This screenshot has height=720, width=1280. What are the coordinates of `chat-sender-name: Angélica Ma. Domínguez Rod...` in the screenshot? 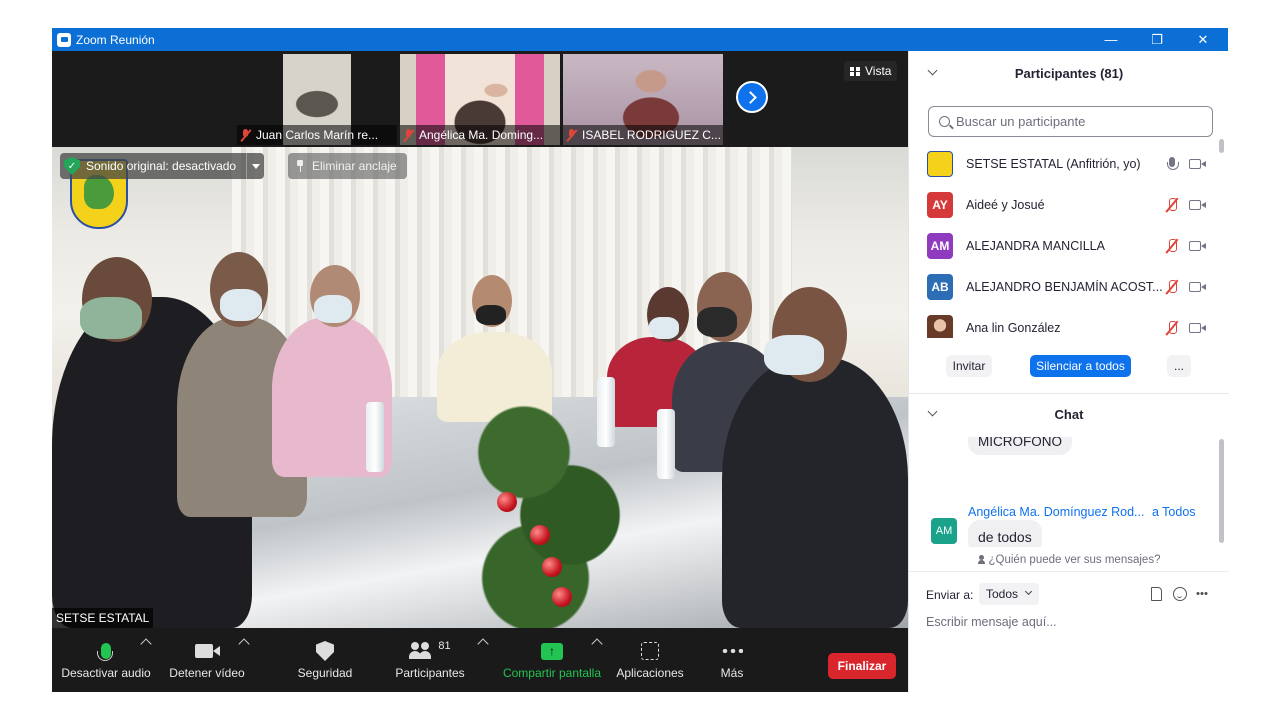 It's located at (1056, 512).